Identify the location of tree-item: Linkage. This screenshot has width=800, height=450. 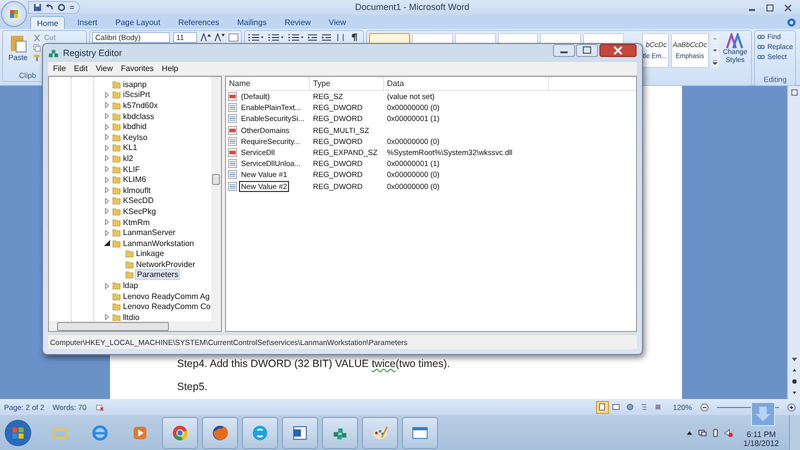
(150, 253).